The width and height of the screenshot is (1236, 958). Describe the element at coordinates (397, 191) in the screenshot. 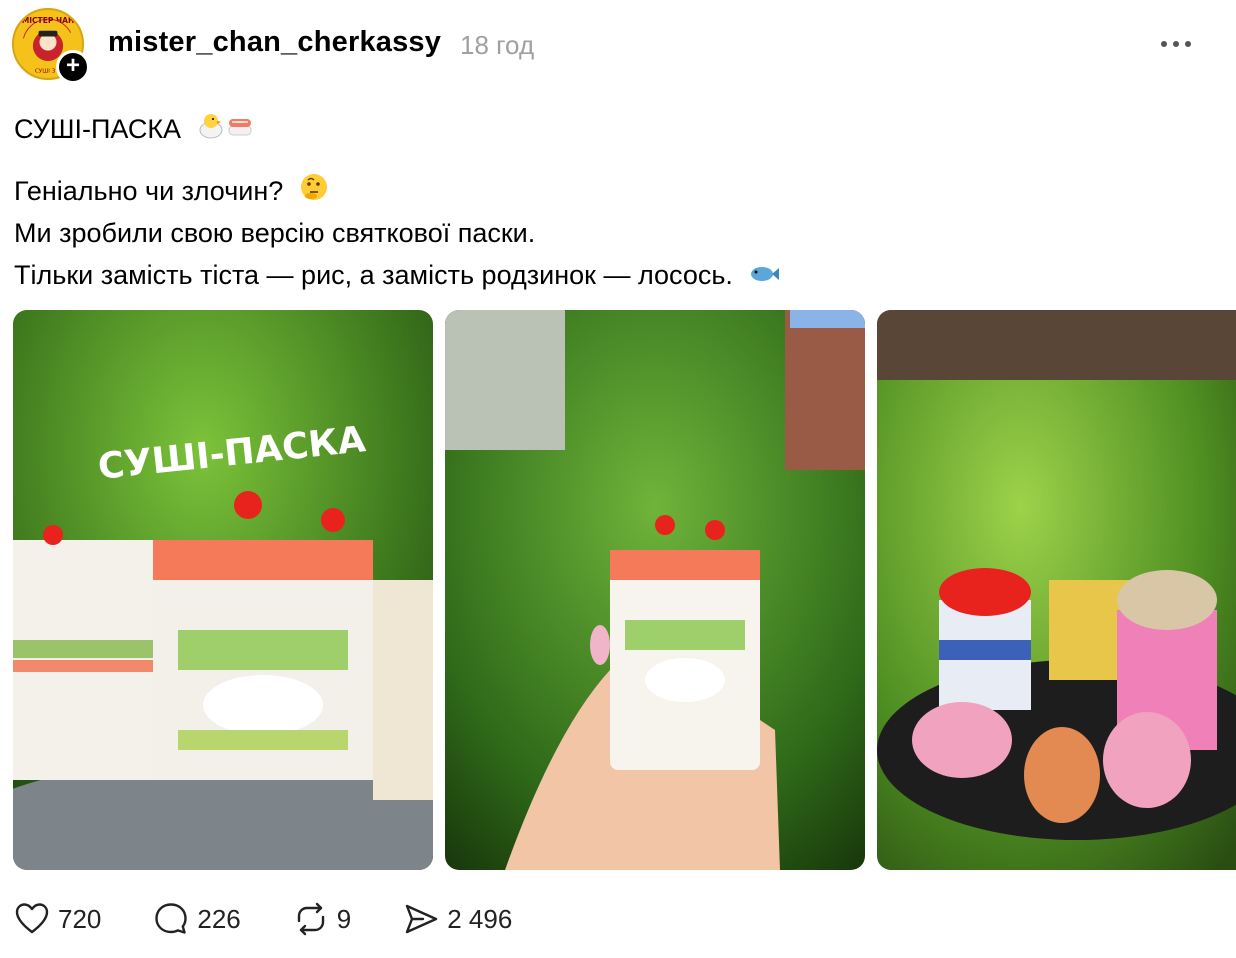

I see `caption-line-1: Геніально чи злочин?` at that location.